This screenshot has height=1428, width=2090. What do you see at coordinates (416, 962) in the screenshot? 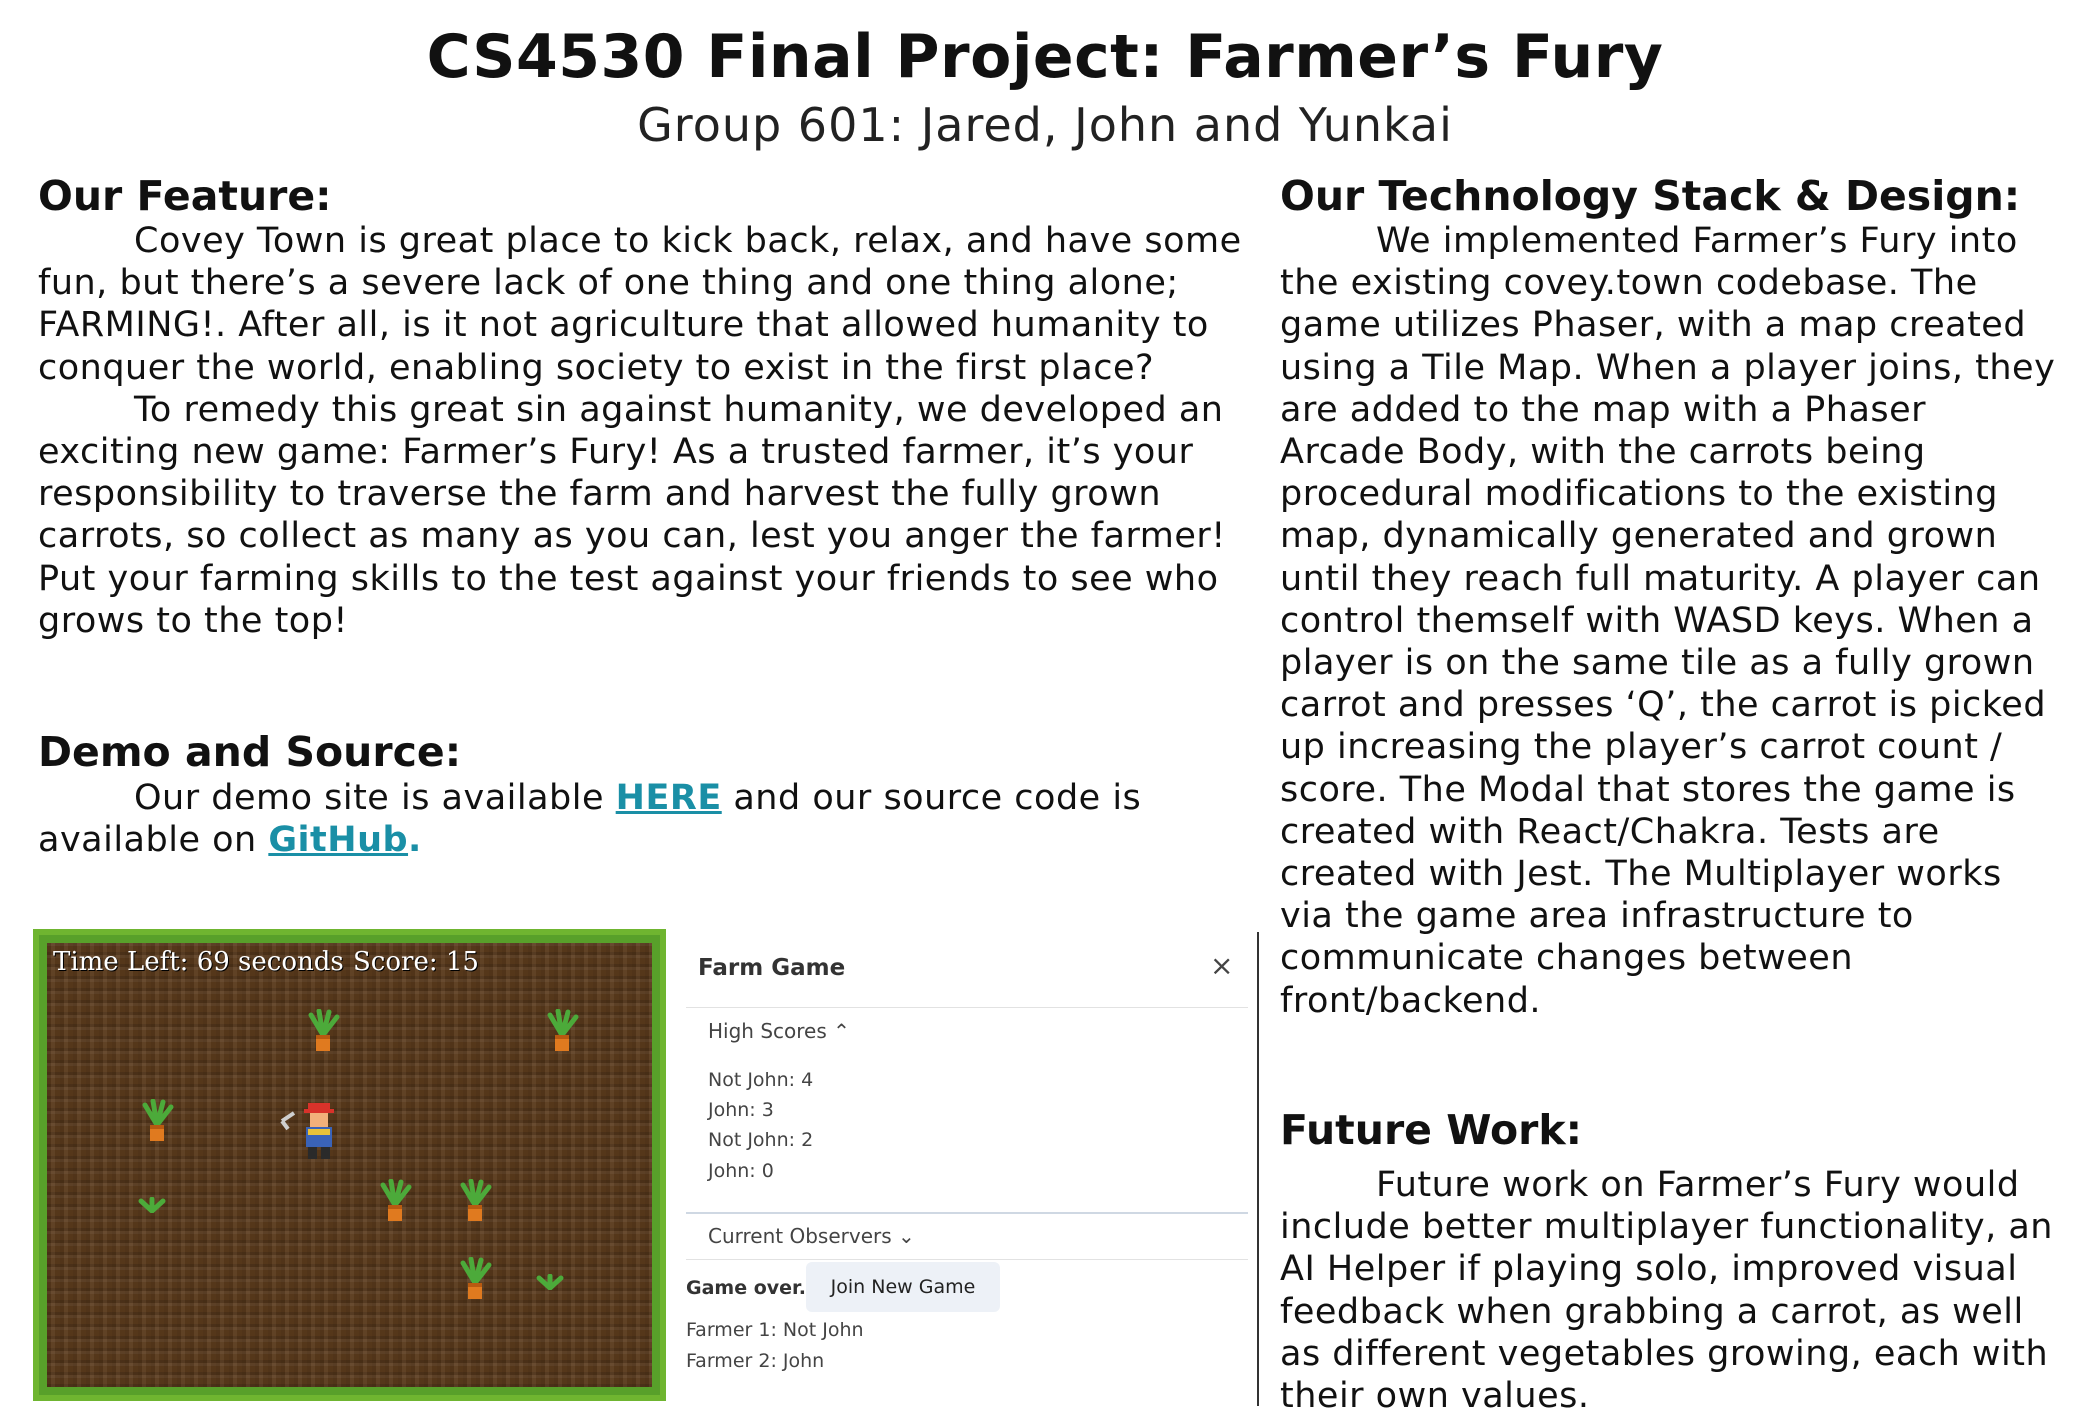
I see `score-label: Score: 15` at bounding box center [416, 962].